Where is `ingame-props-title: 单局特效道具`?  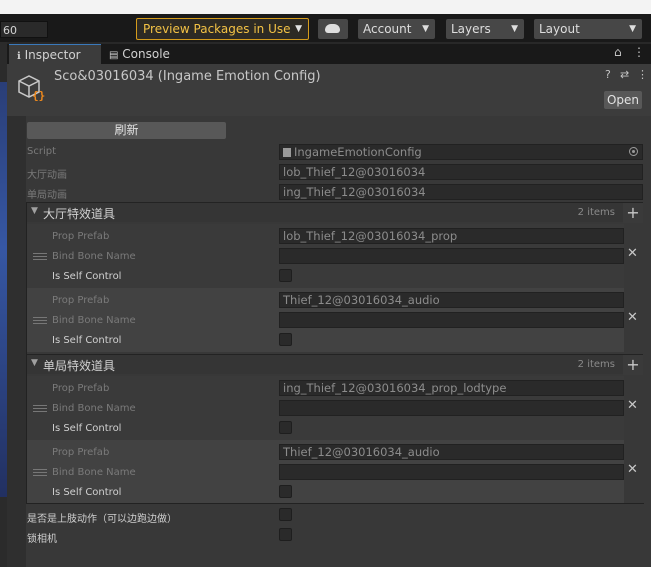
ingame-props-title: 单局特效道具 is located at coordinates (79, 366).